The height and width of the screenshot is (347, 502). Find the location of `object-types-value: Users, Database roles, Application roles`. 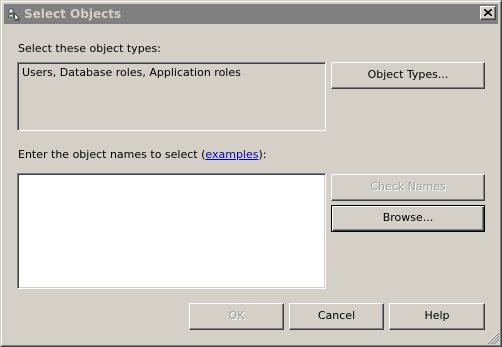

object-types-value: Users, Database roles, Application roles is located at coordinates (131, 72).